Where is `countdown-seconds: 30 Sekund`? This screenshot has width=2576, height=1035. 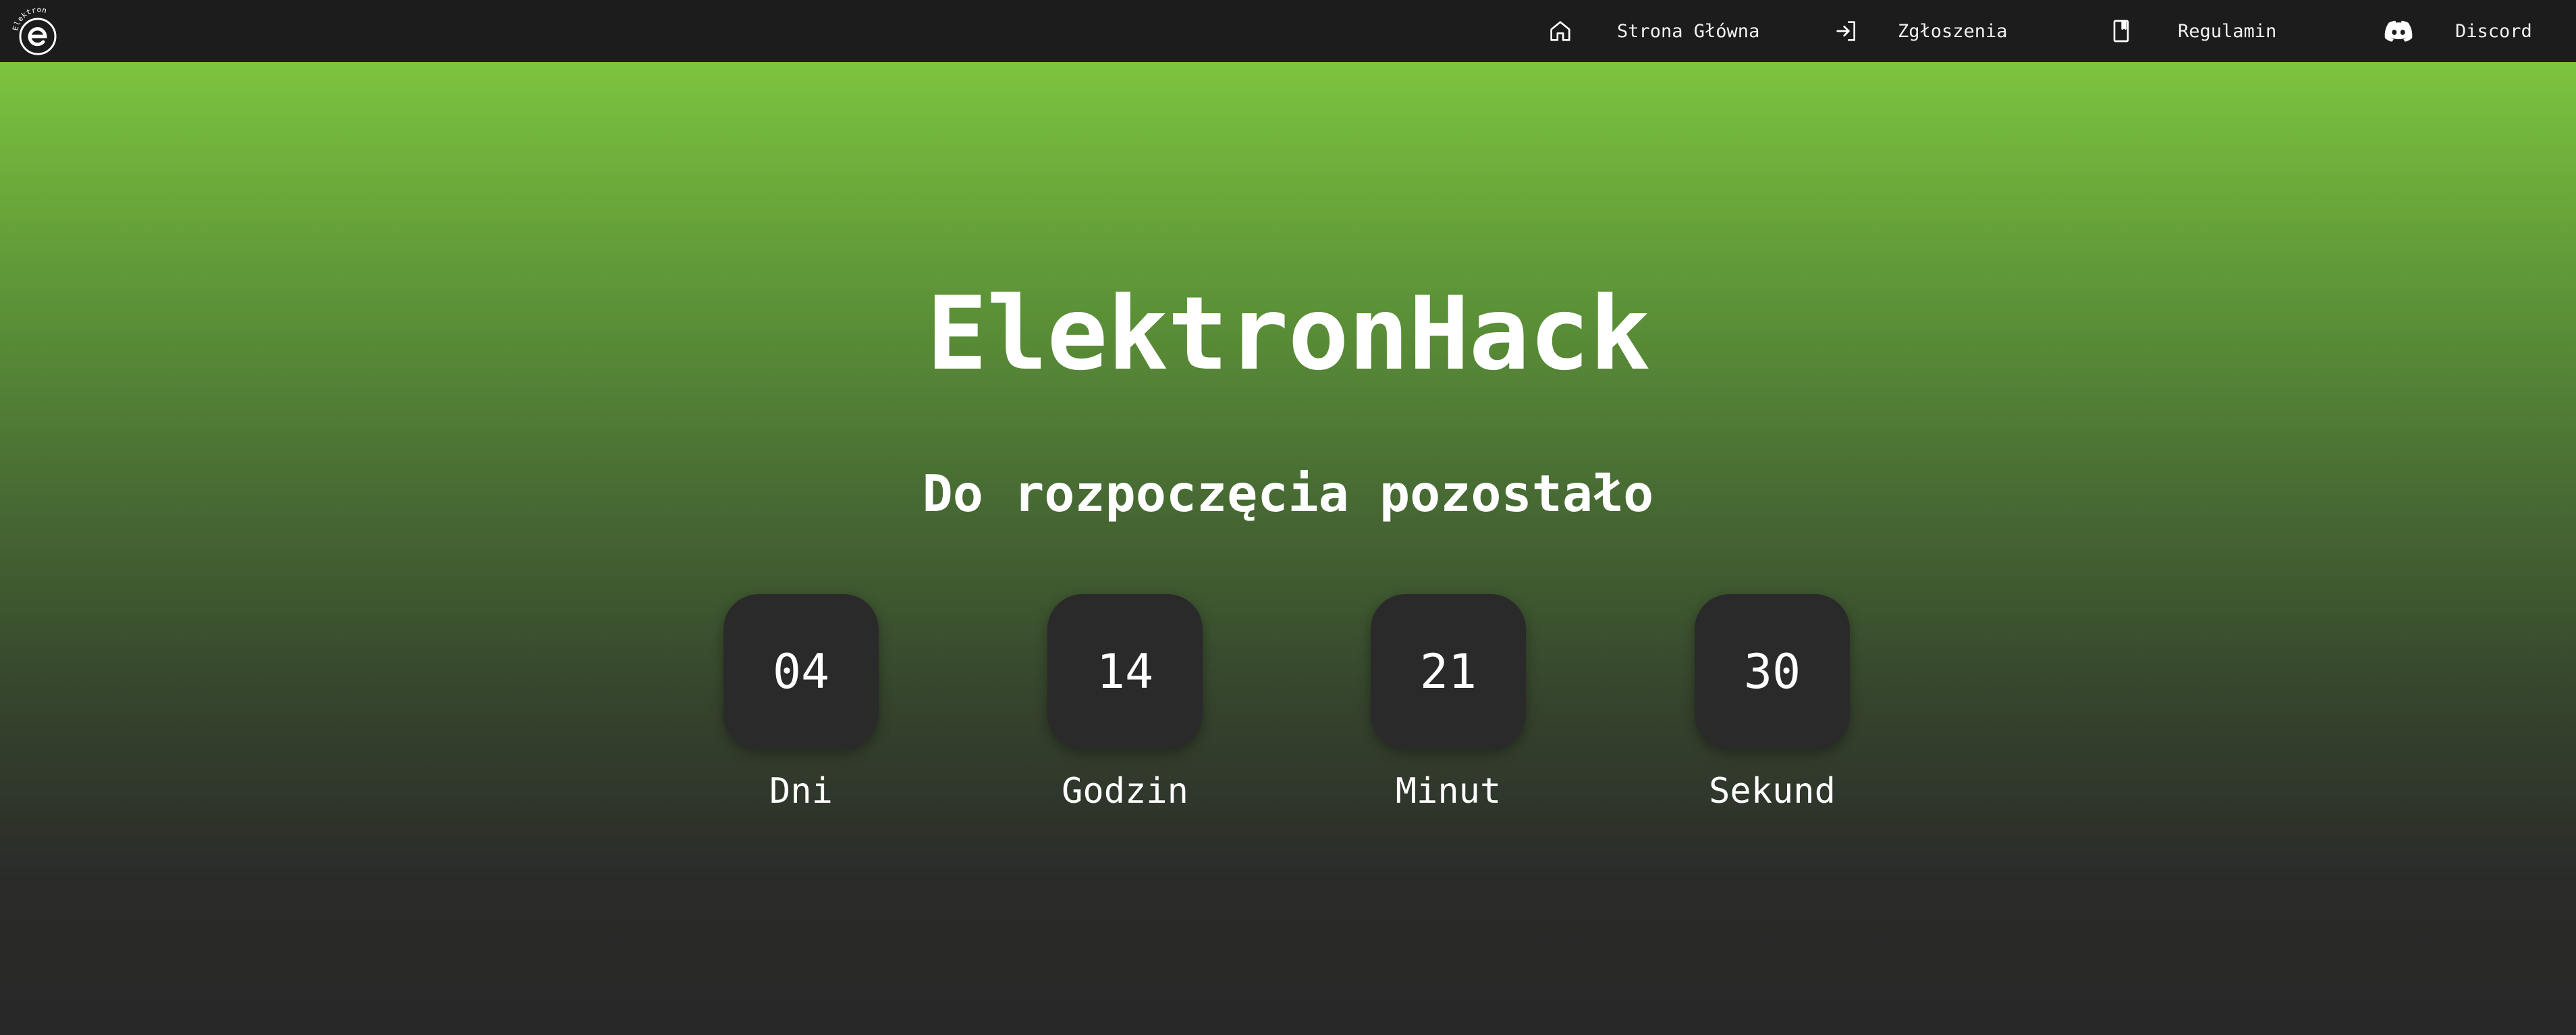
countdown-seconds: 30 Sekund is located at coordinates (1772, 709).